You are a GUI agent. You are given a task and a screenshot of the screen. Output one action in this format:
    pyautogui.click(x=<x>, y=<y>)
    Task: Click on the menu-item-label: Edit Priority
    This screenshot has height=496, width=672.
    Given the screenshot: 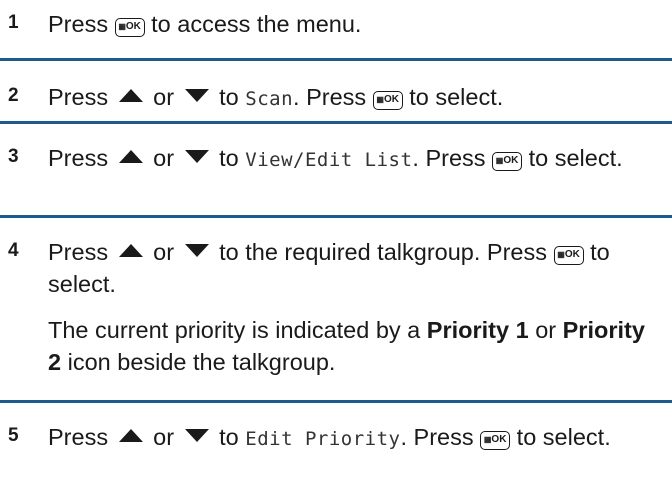 What is the action you would take?
    pyautogui.click(x=323, y=439)
    